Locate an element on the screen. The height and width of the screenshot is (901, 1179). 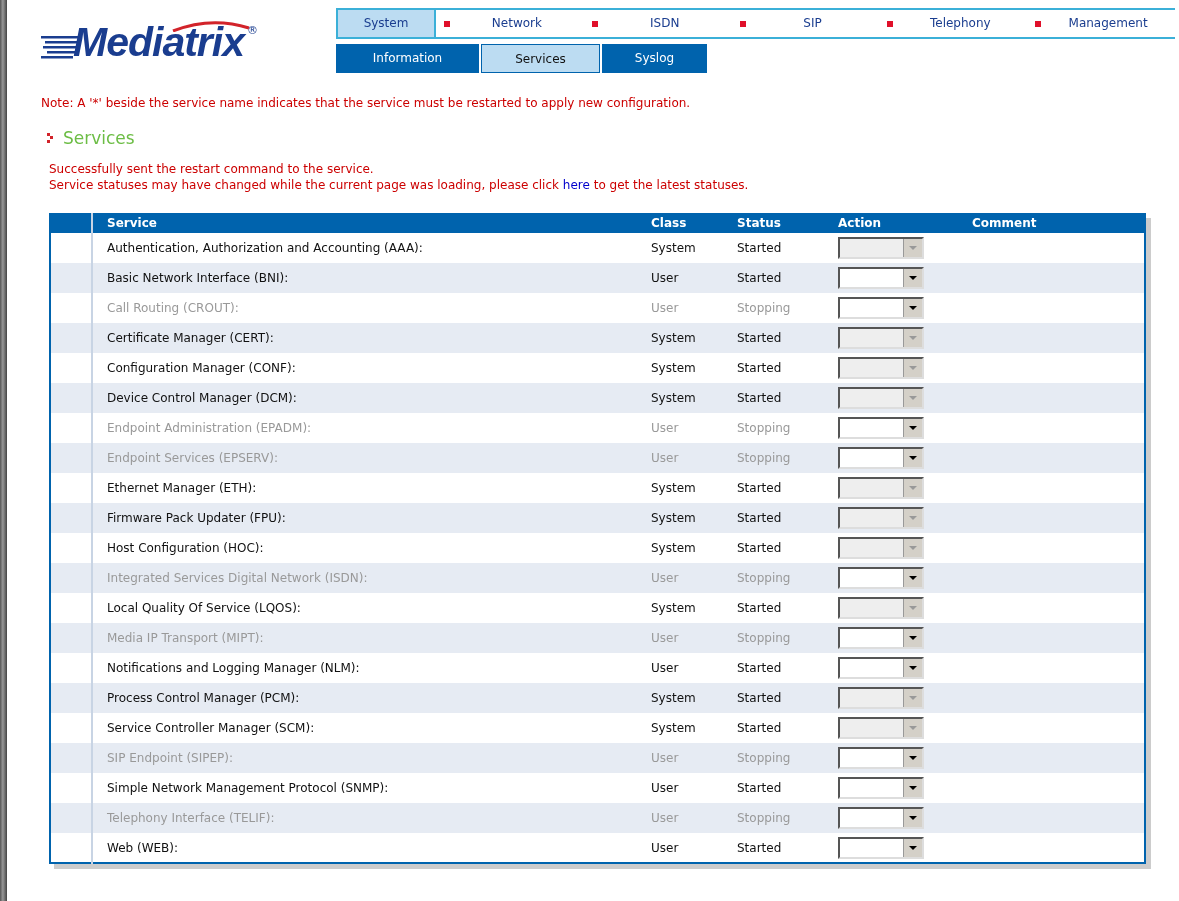
here-link: here is located at coordinates (576, 185).